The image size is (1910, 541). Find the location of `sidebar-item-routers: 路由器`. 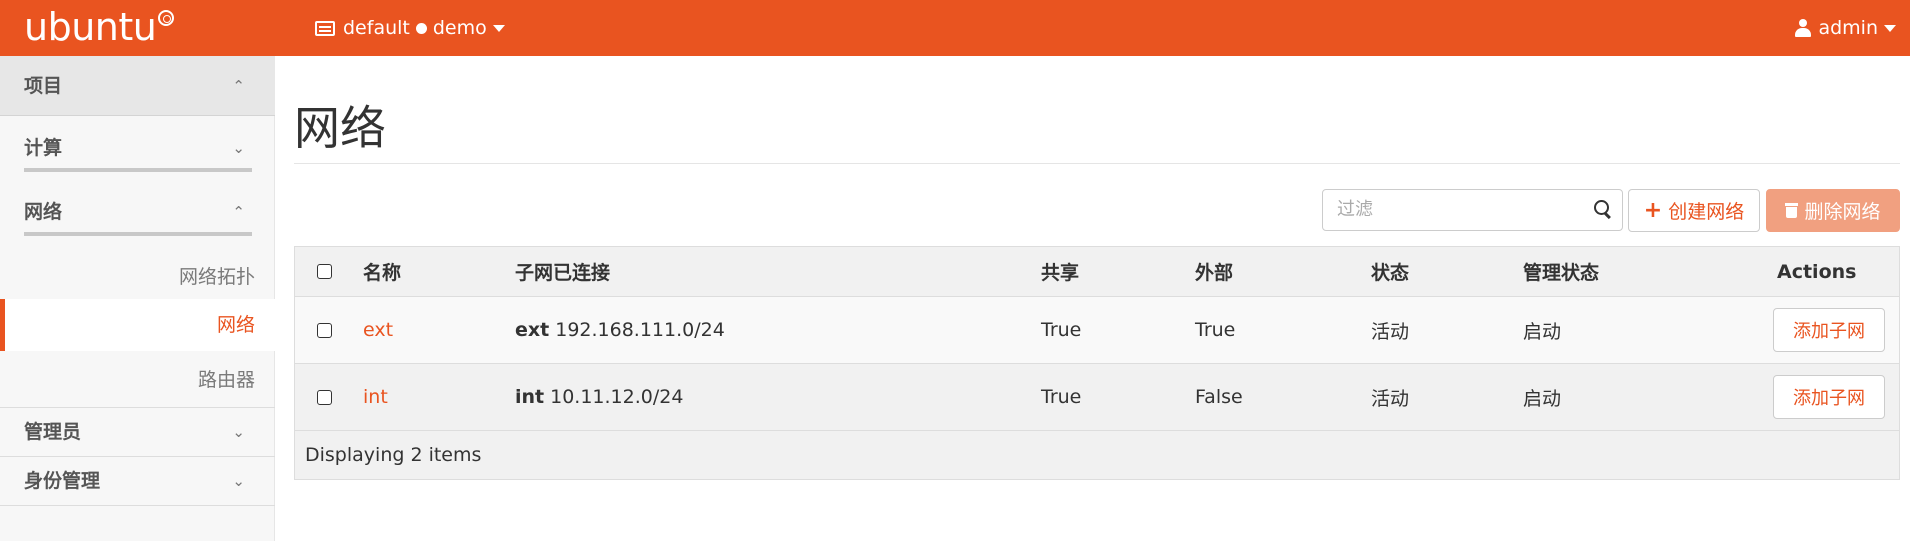

sidebar-item-routers: 路由器 is located at coordinates (137, 380).